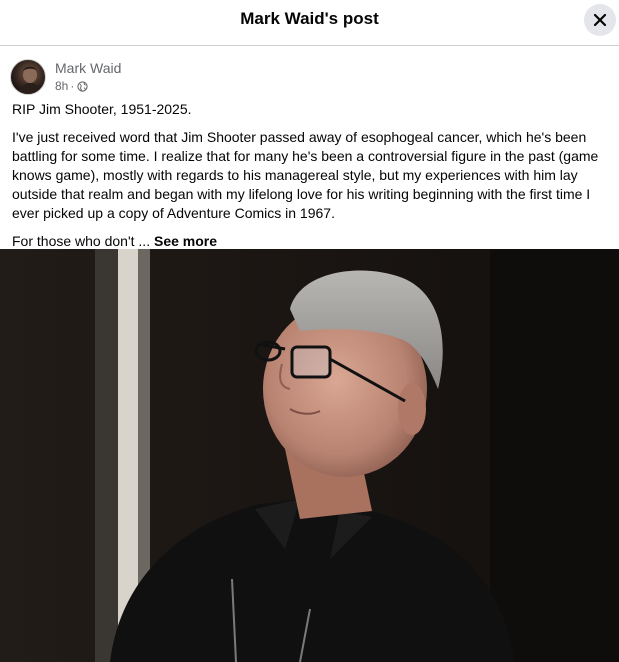  I want to click on post-paragraph: RIP Jim Shooter, 1951-2025., so click(102, 109).